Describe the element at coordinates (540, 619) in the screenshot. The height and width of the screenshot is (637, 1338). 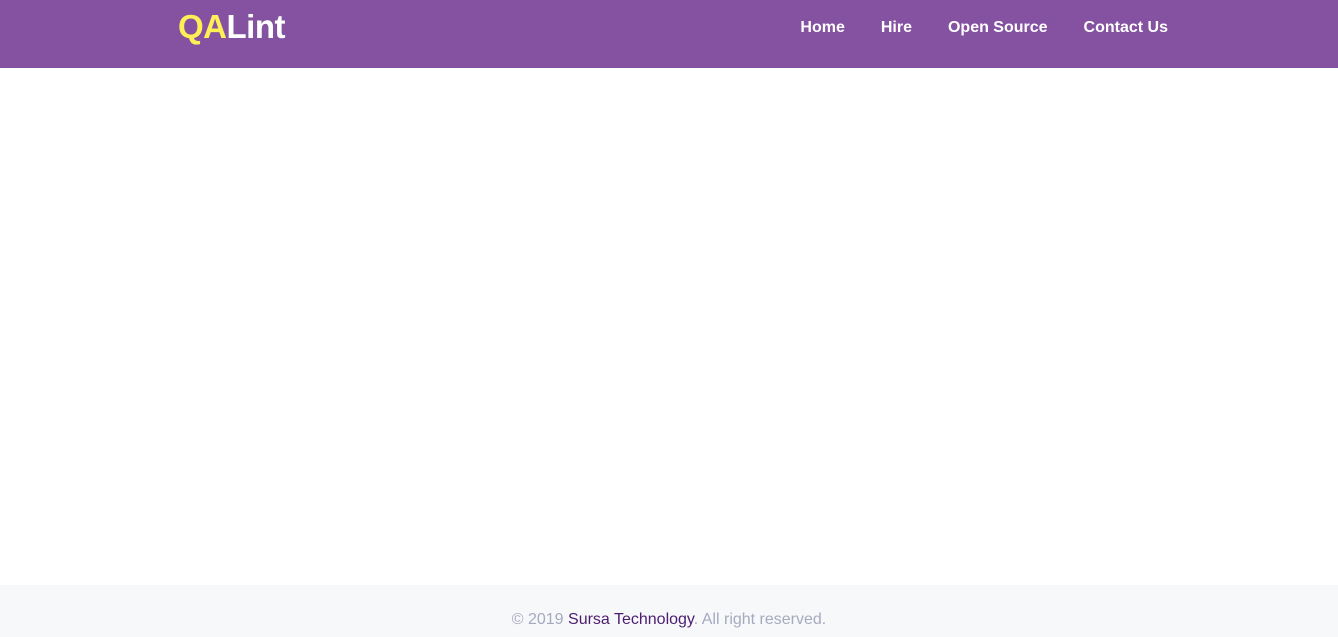
I see `footer-copyright-prefix: © 2019` at that location.